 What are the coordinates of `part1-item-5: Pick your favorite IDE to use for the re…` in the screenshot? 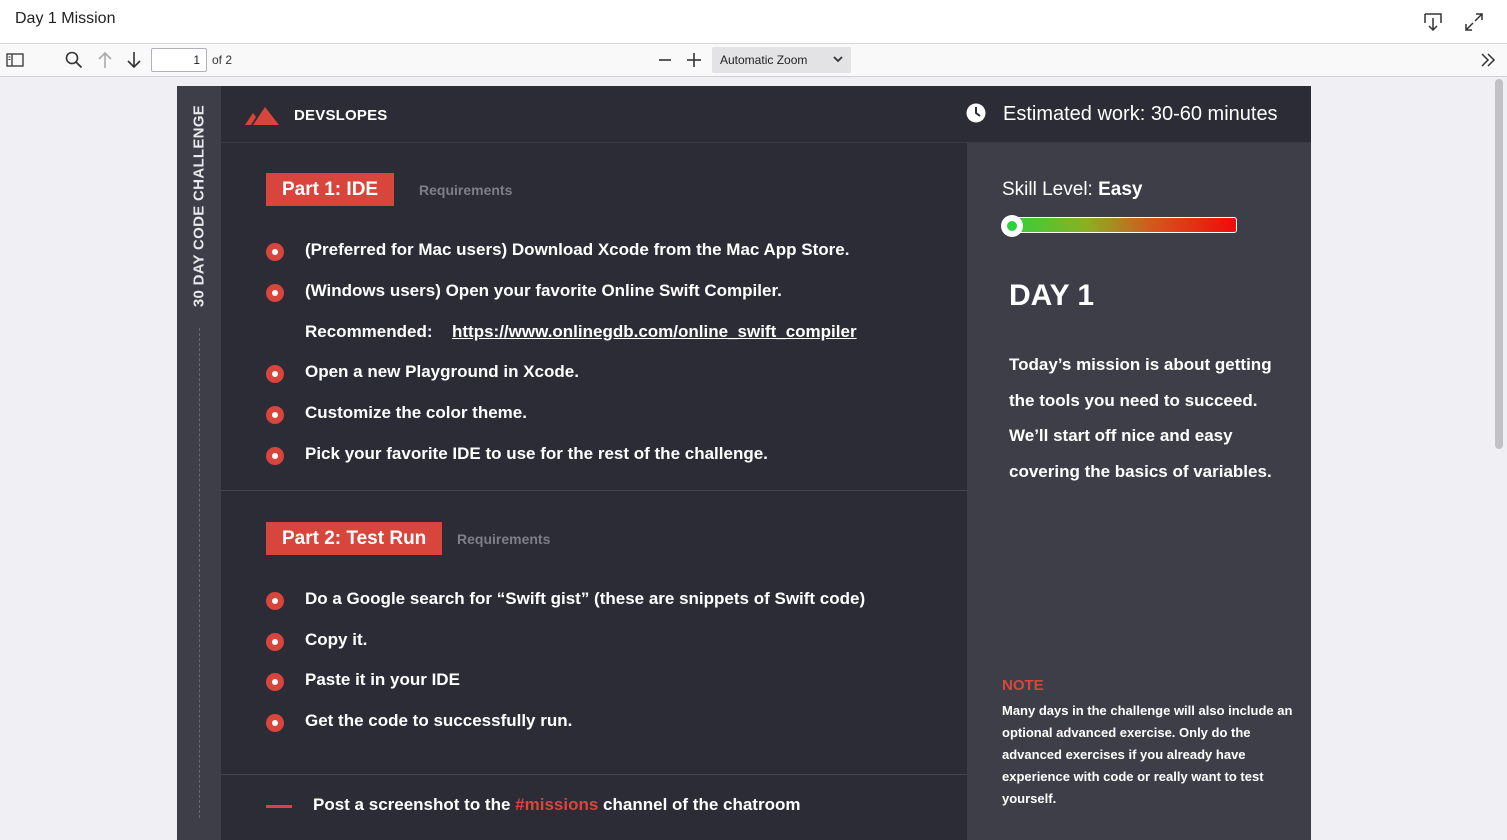 It's located at (536, 453).